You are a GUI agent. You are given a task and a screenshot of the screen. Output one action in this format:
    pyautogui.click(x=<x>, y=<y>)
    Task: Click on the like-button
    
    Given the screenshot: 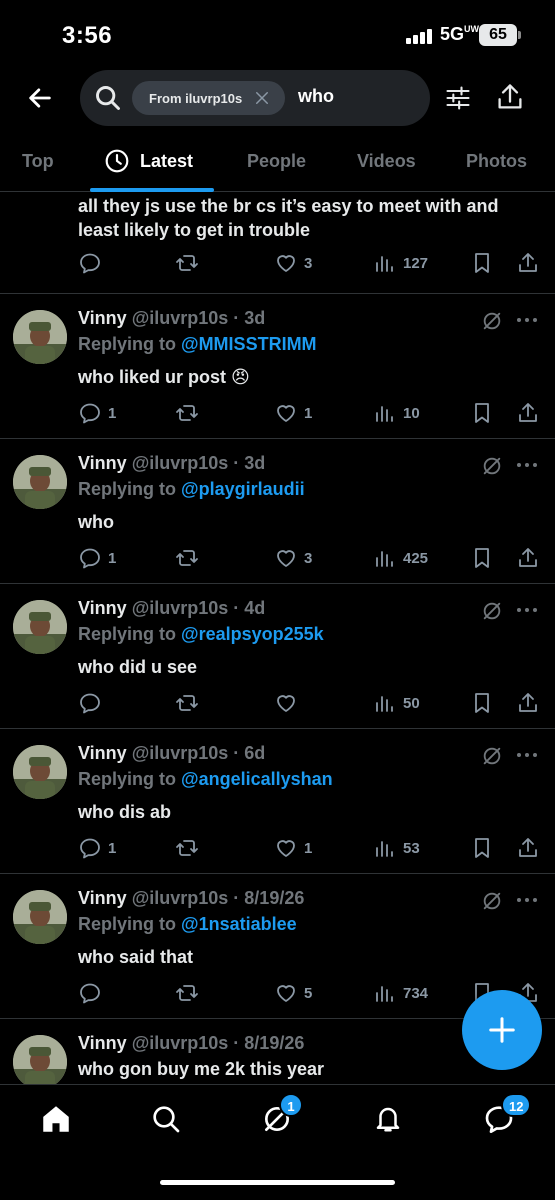 What is the action you would take?
    pyautogui.click(x=289, y=703)
    